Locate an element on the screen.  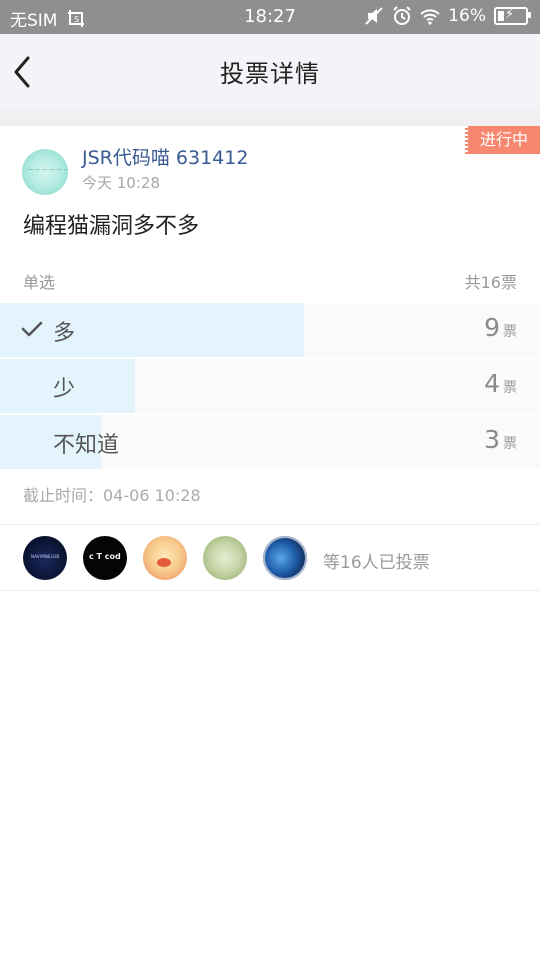
option-count-number: 3 is located at coordinates (492, 439).